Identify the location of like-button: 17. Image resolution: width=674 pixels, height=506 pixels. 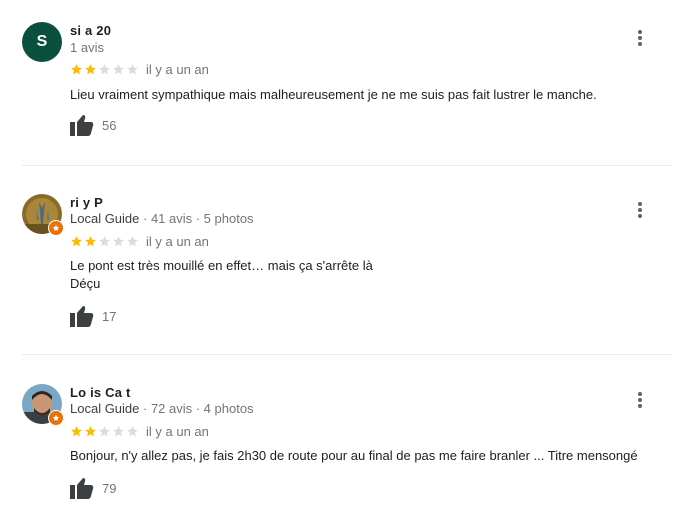
(93, 316).